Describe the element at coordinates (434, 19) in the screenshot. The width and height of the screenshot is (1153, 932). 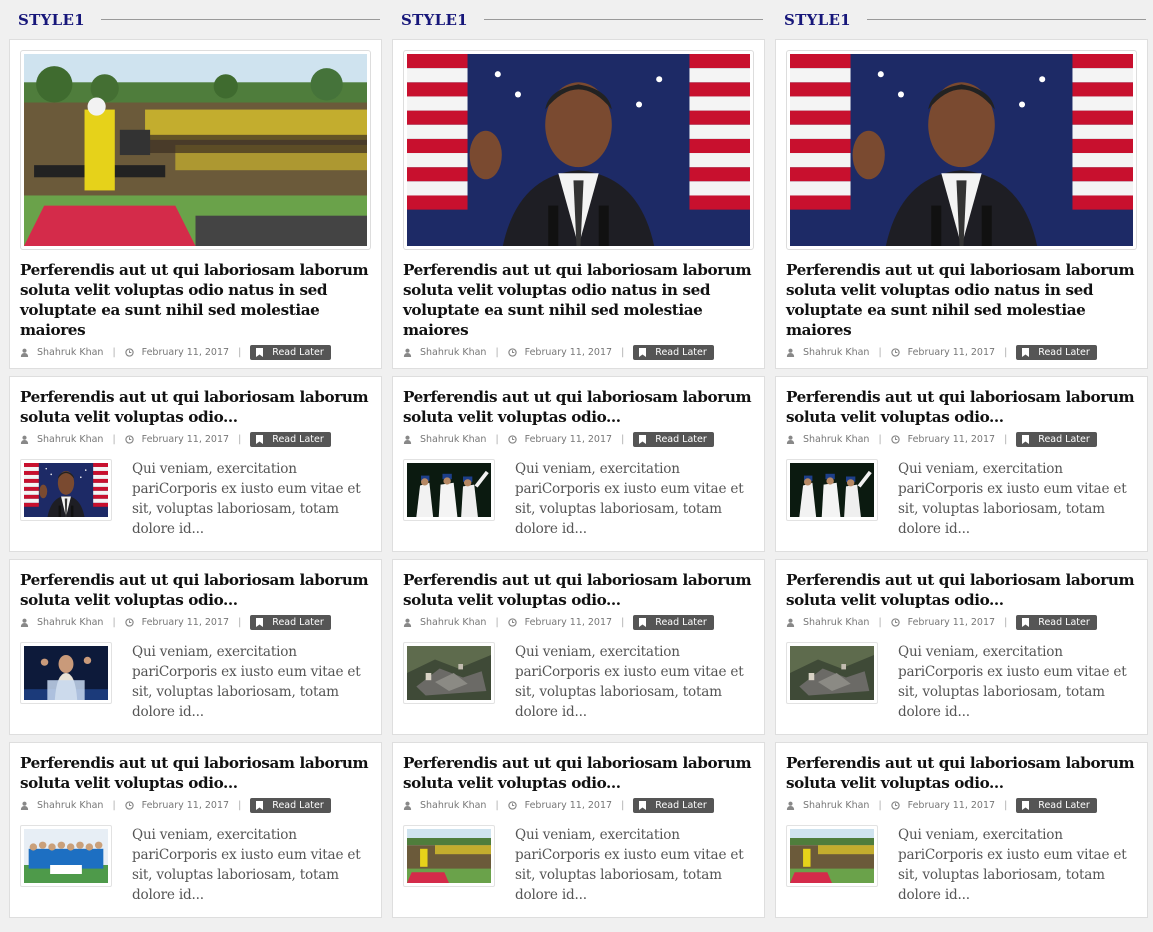
I see `section-title: STYLE1` at that location.